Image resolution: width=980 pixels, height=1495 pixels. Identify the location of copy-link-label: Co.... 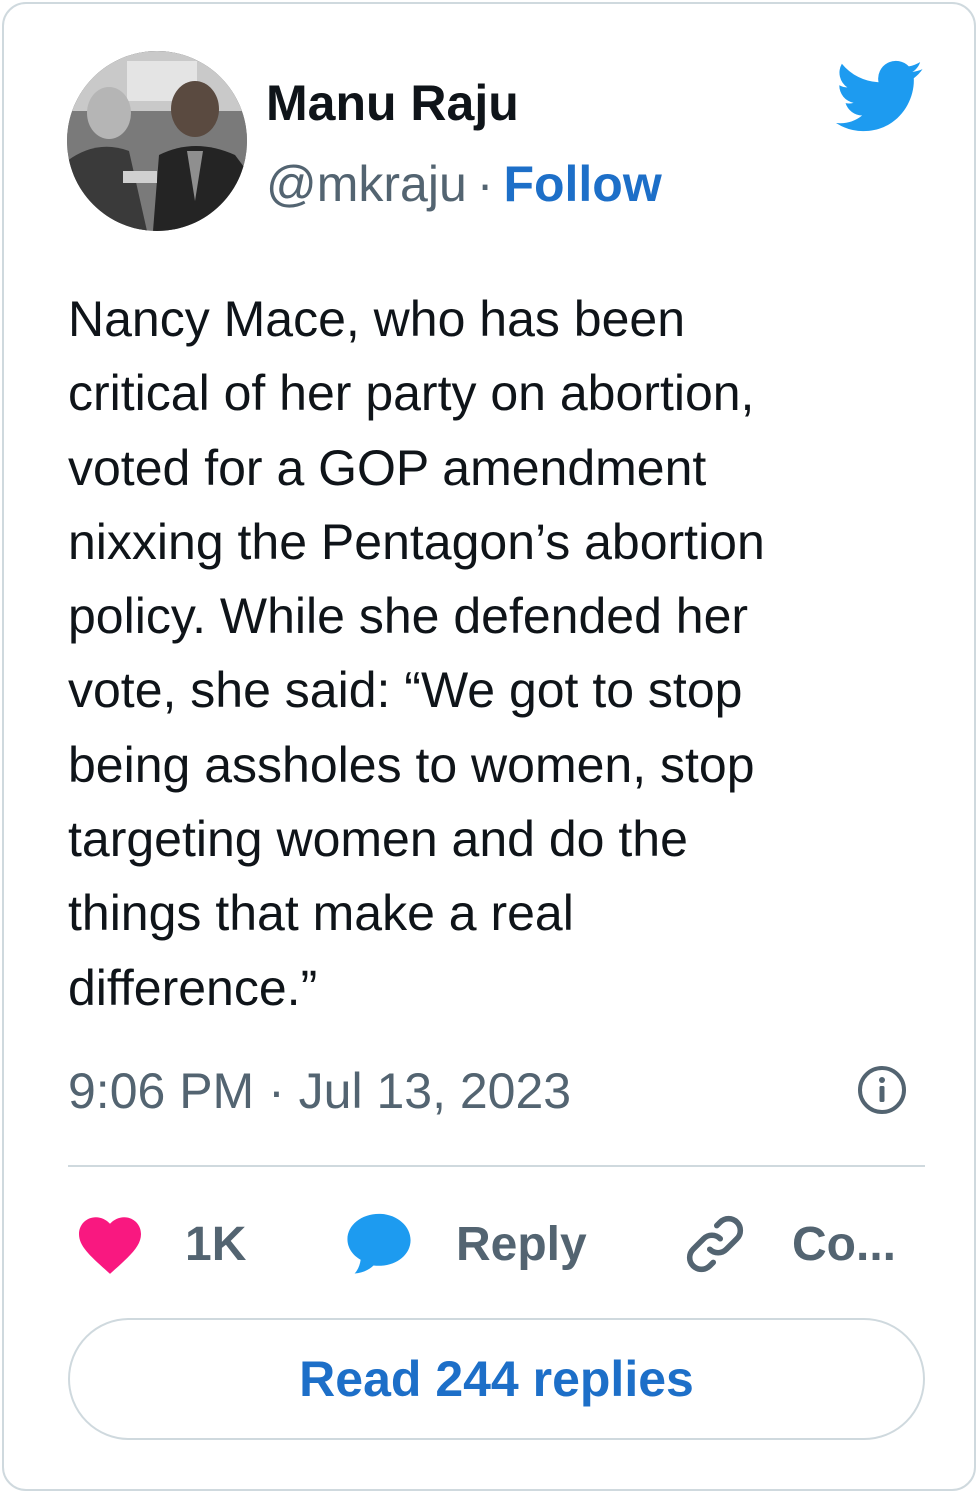
(844, 1244).